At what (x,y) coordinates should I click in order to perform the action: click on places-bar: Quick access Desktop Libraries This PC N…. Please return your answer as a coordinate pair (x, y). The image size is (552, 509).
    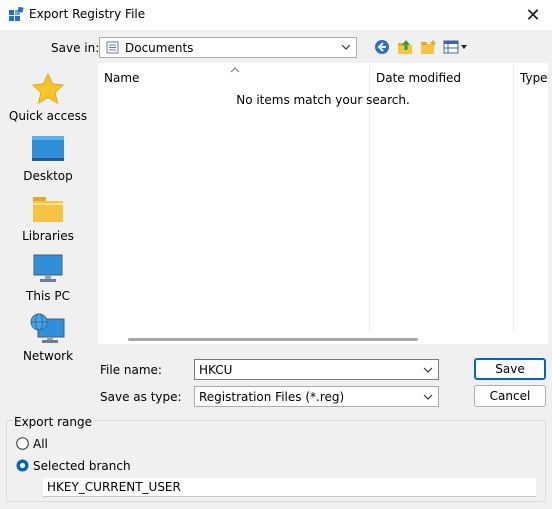
    Looking at the image, I should click on (48, 213).